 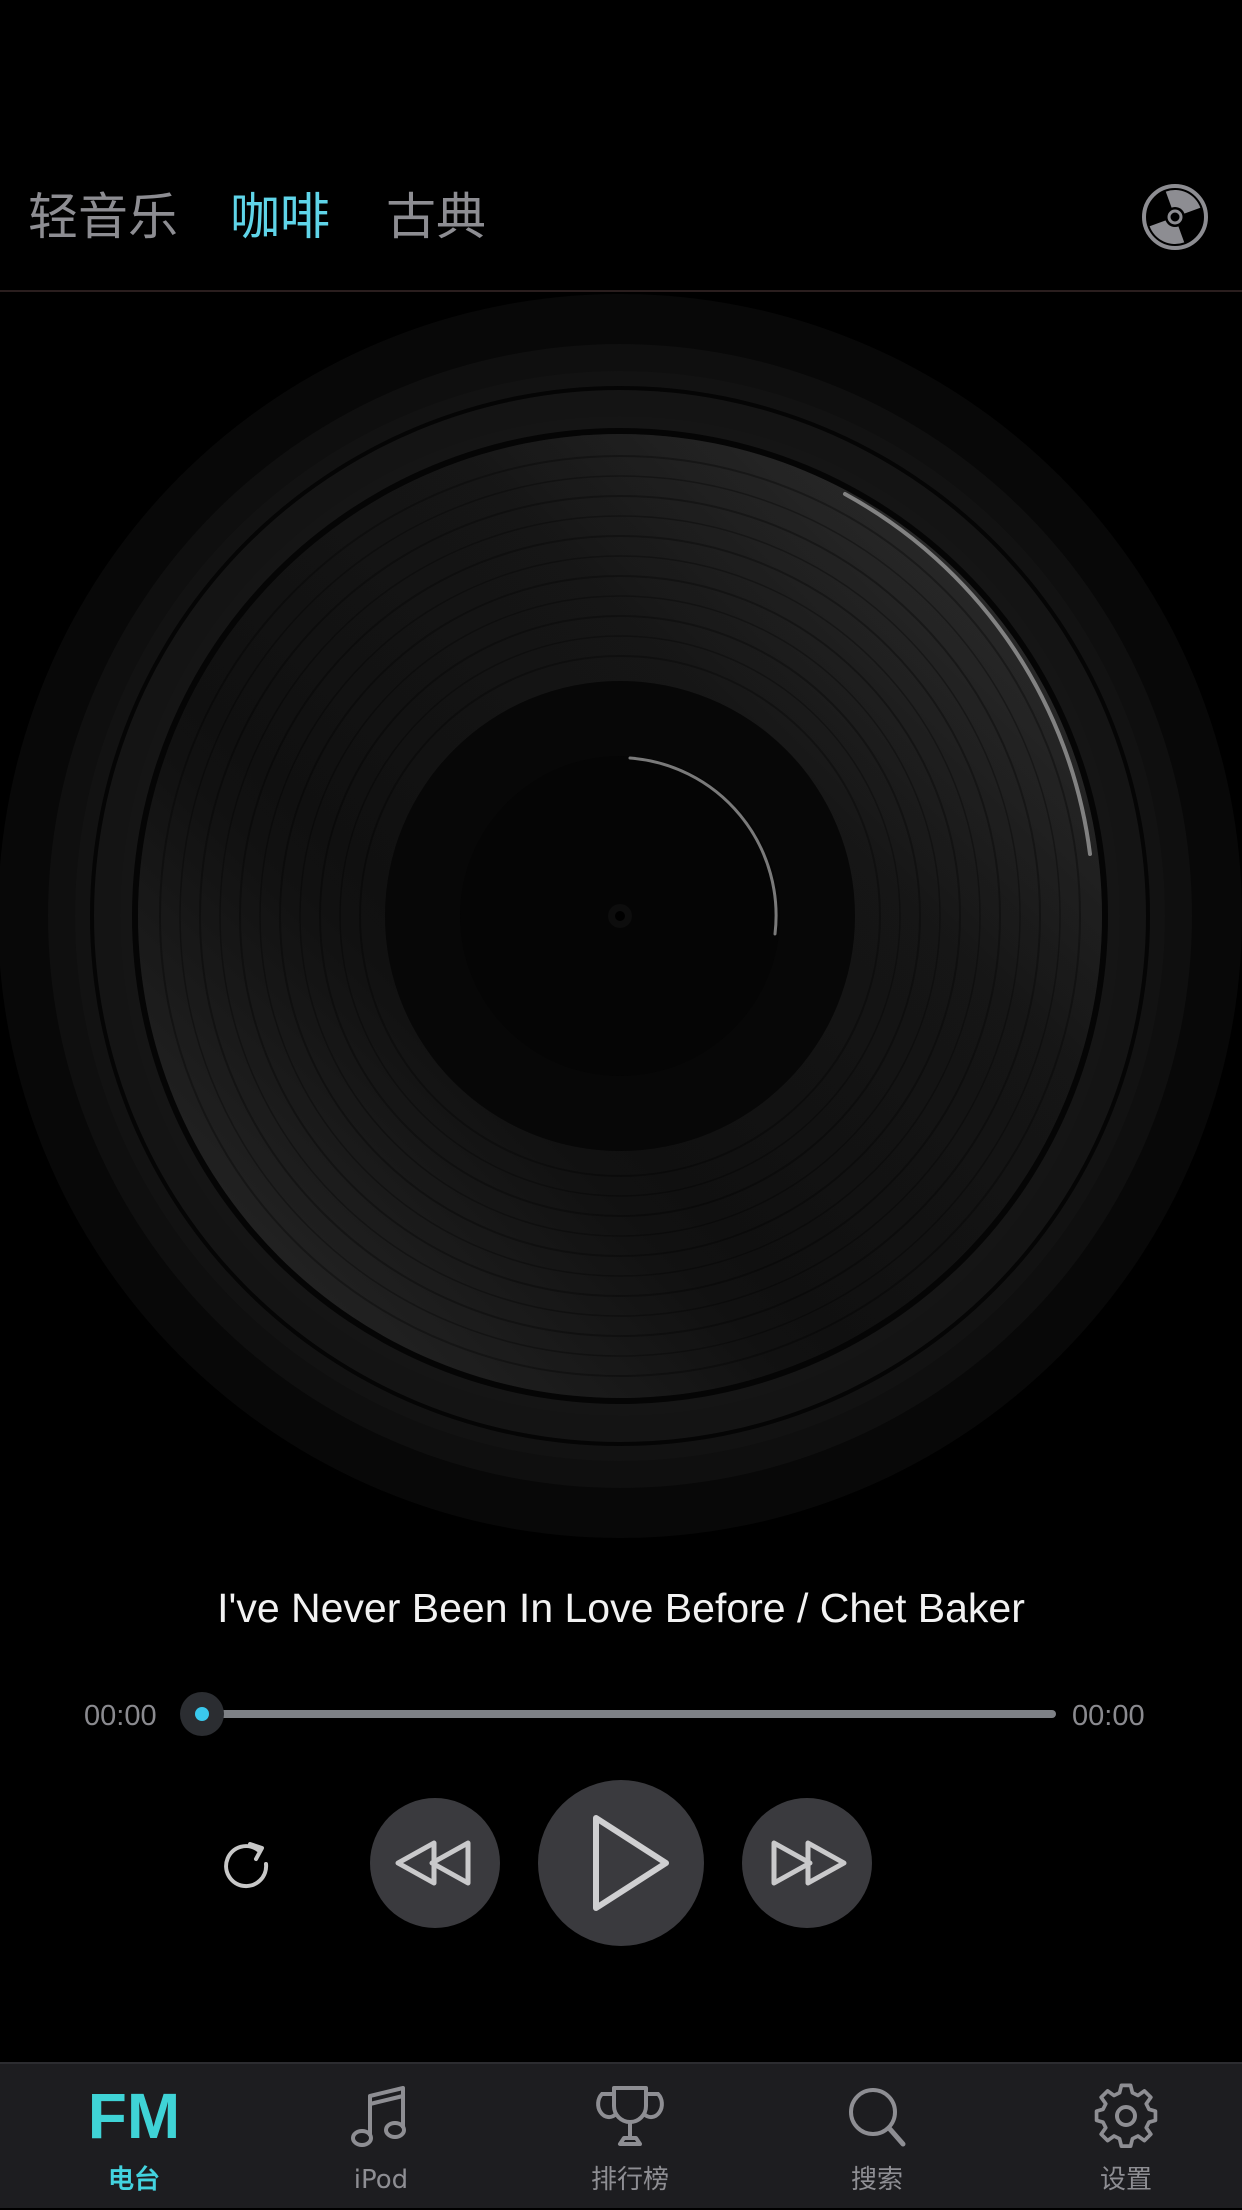 I want to click on total-time: 00:00, so click(x=1108, y=1716).